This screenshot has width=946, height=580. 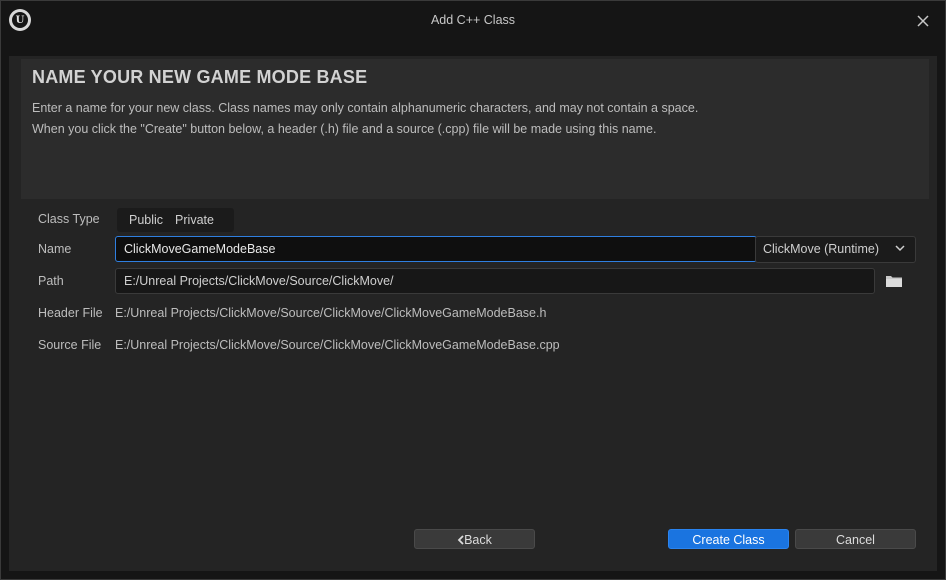 I want to click on class-type-label: Class Type, so click(x=69, y=219).